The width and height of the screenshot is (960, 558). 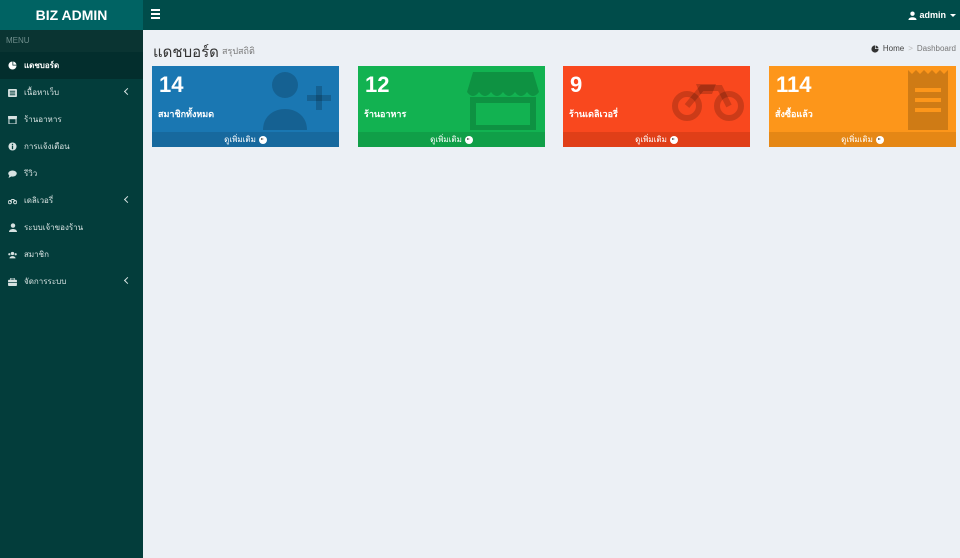 What do you see at coordinates (71, 92) in the screenshot?
I see `sidebar-item-web-content: เนื้อหาเว็บ` at bounding box center [71, 92].